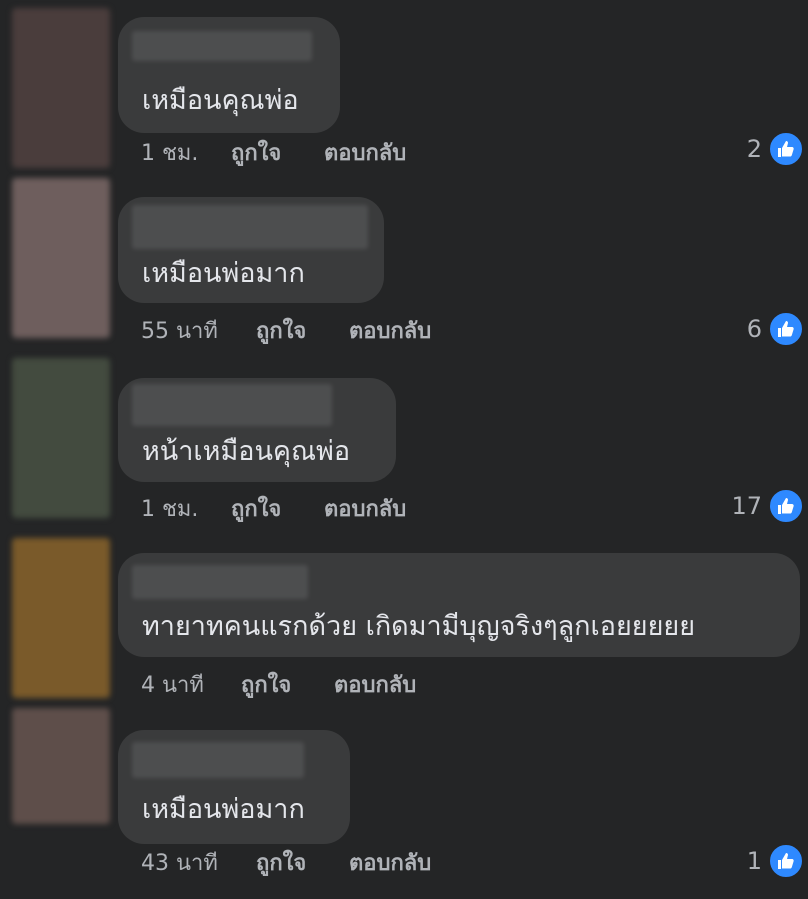  What do you see at coordinates (754, 329) in the screenshot?
I see `like-count: 6` at bounding box center [754, 329].